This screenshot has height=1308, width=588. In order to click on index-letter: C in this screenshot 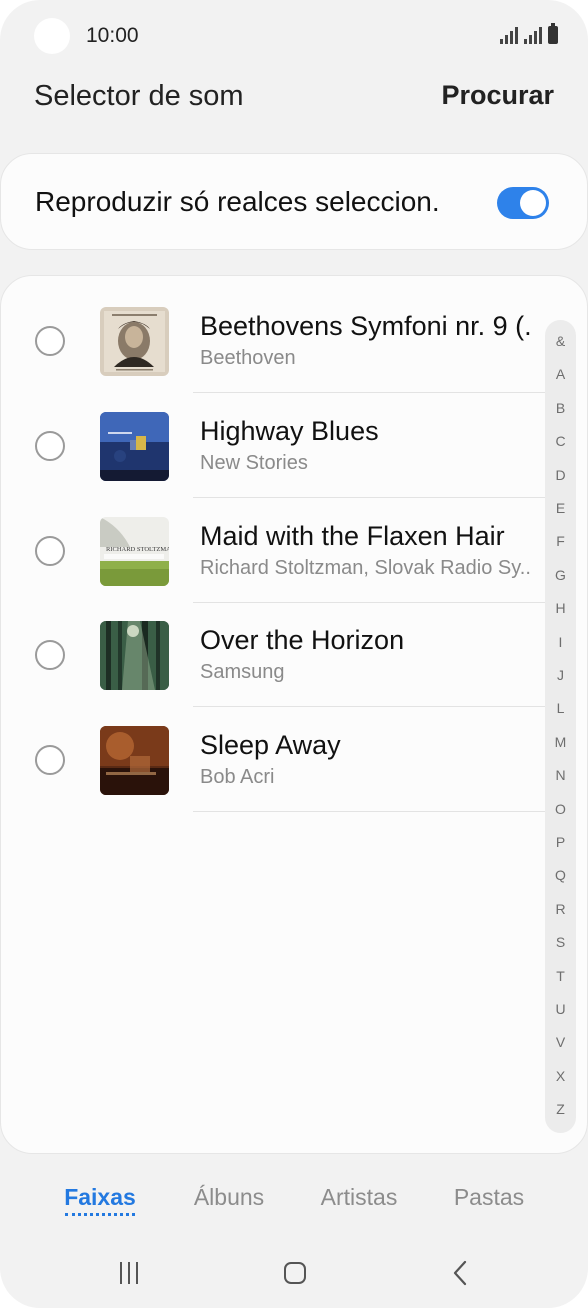, I will do `click(560, 441)`.